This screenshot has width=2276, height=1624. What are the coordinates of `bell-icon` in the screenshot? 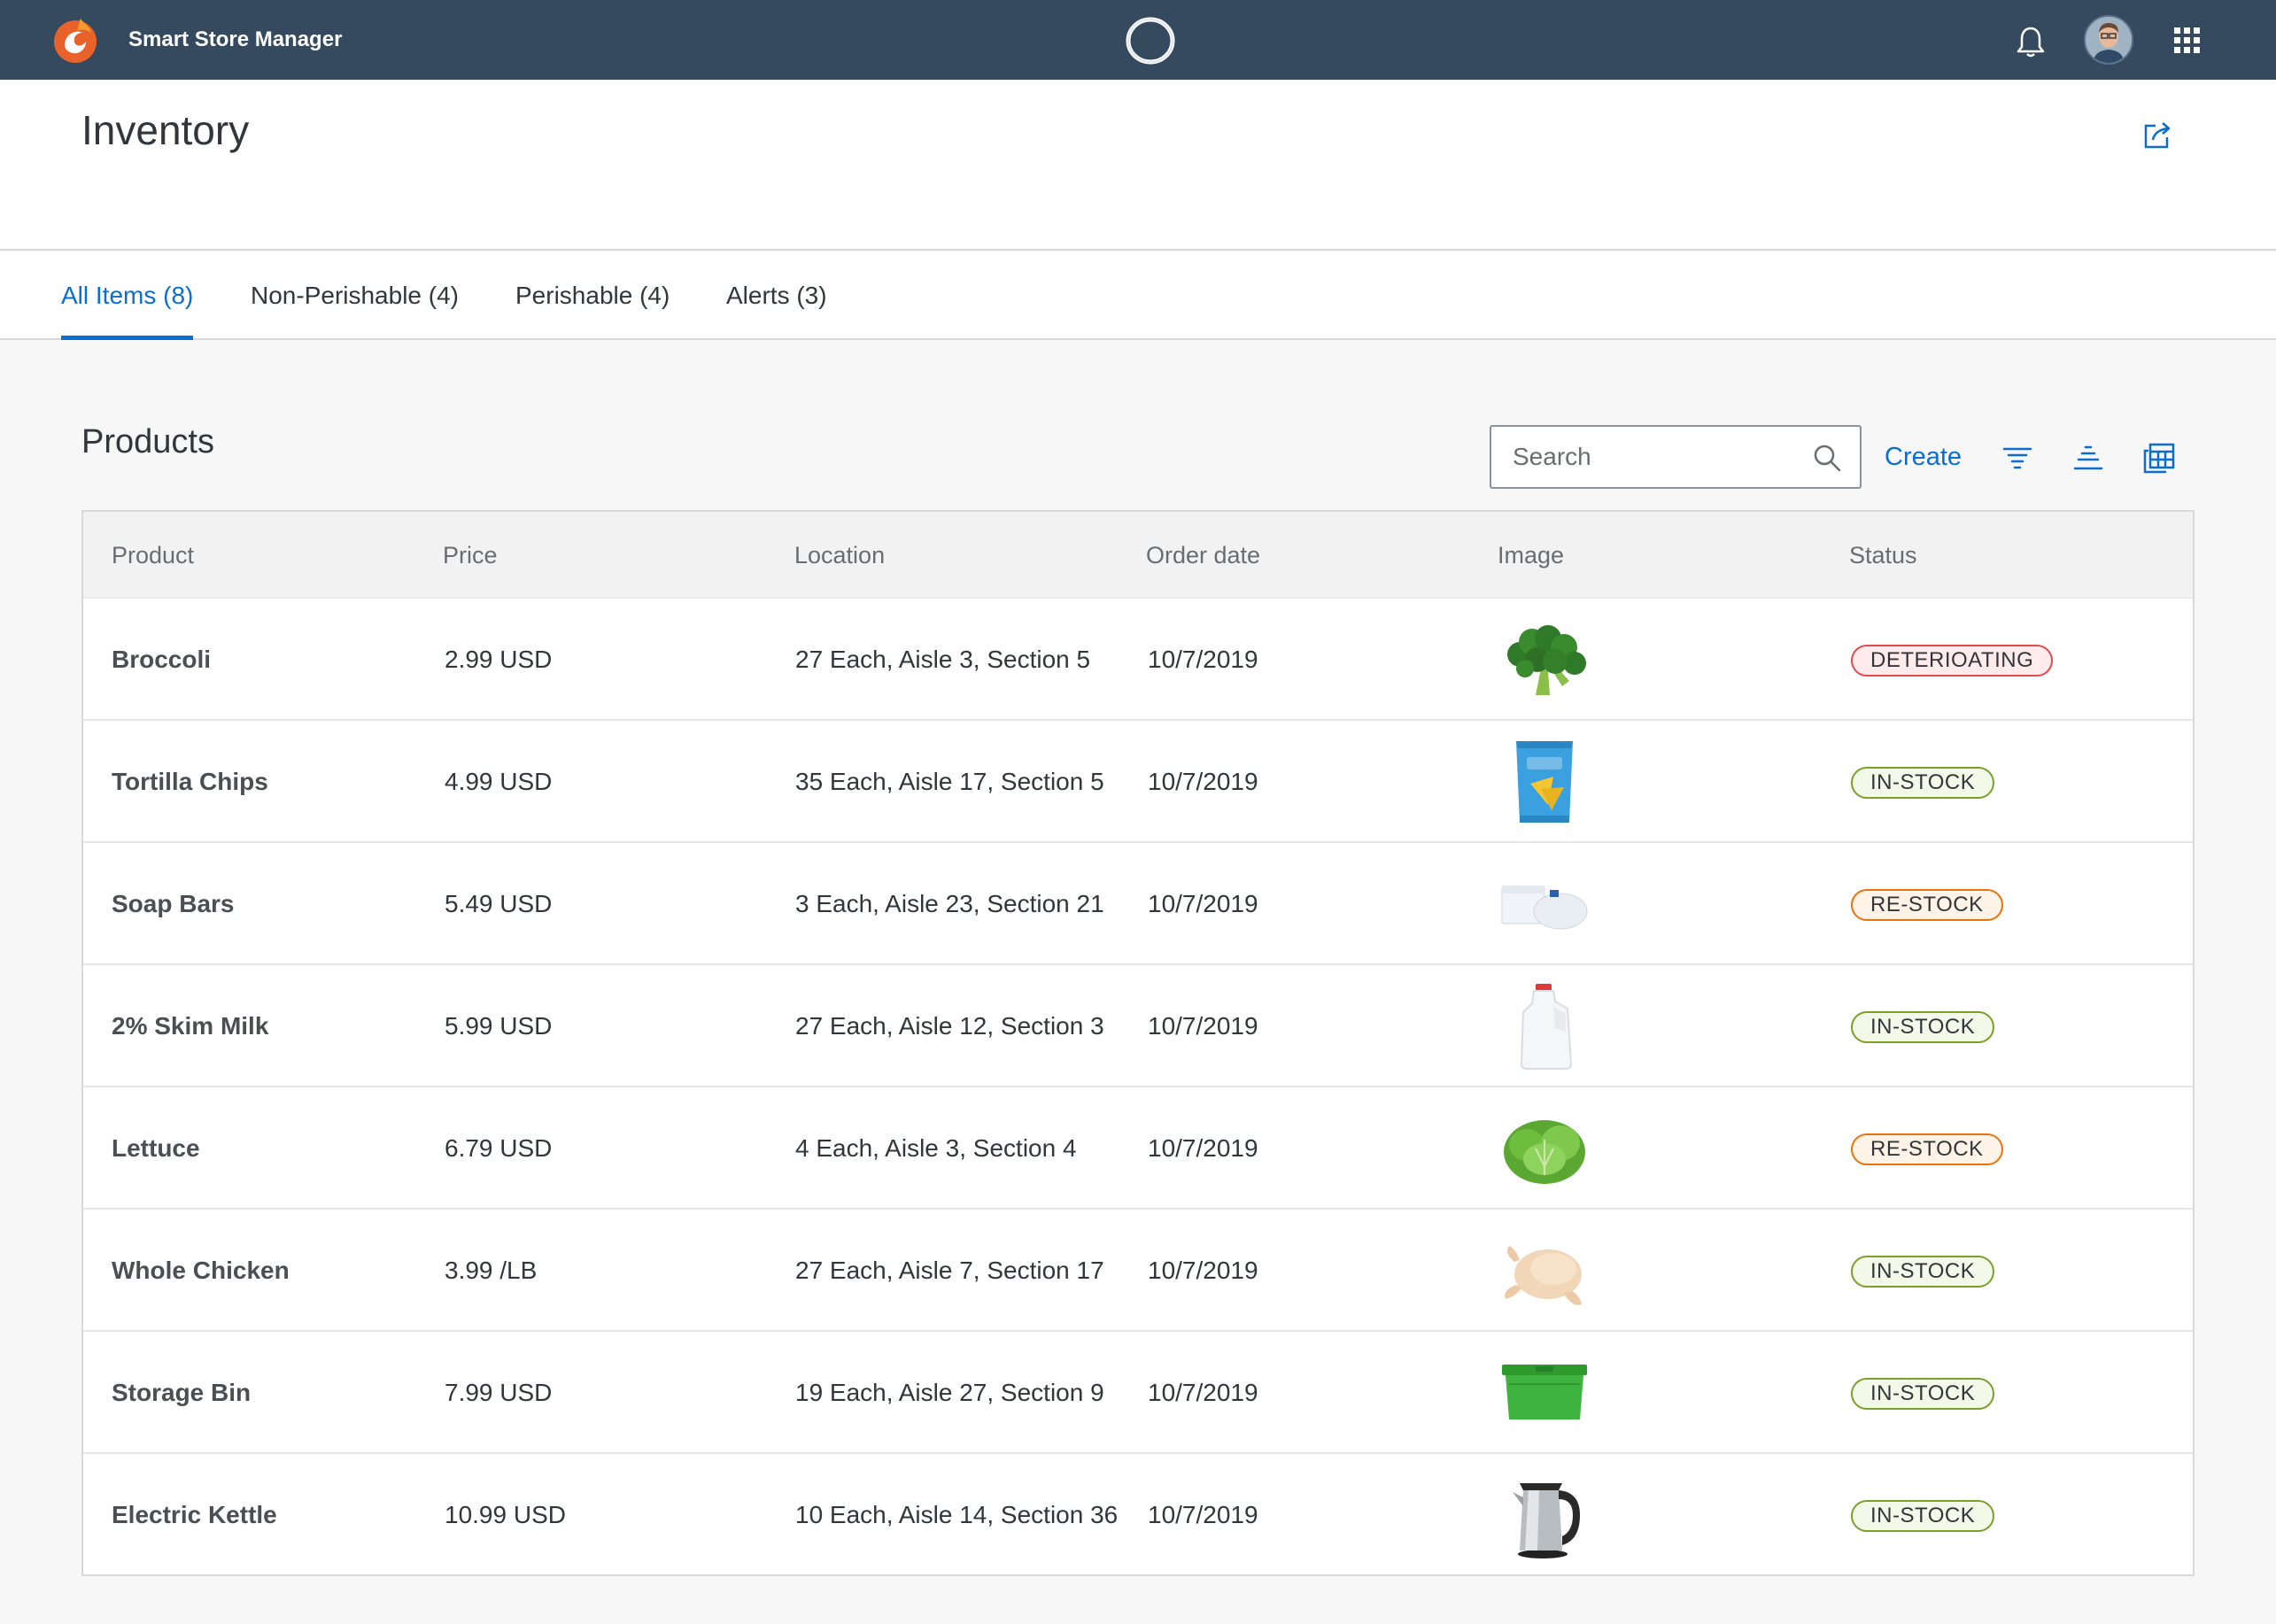 It's located at (2030, 42).